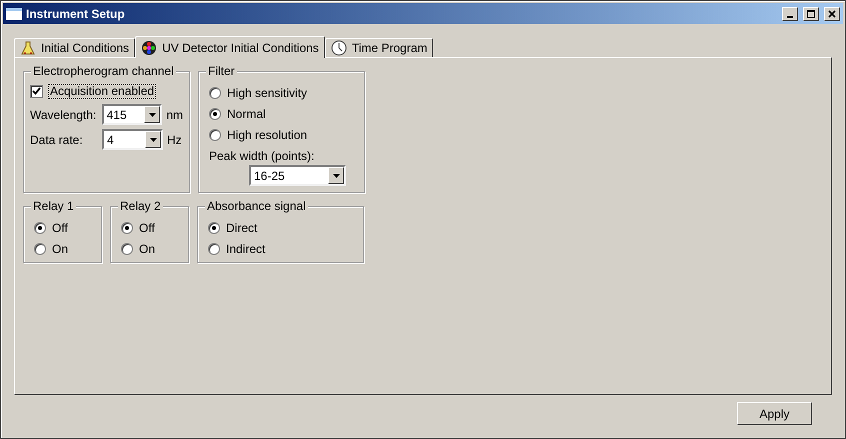  What do you see at coordinates (53, 206) in the screenshot?
I see `group-title: Relay 1` at bounding box center [53, 206].